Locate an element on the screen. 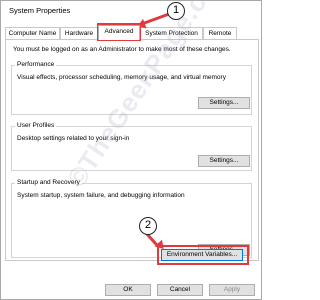  tab-advanced: Advanced is located at coordinates (119, 32).